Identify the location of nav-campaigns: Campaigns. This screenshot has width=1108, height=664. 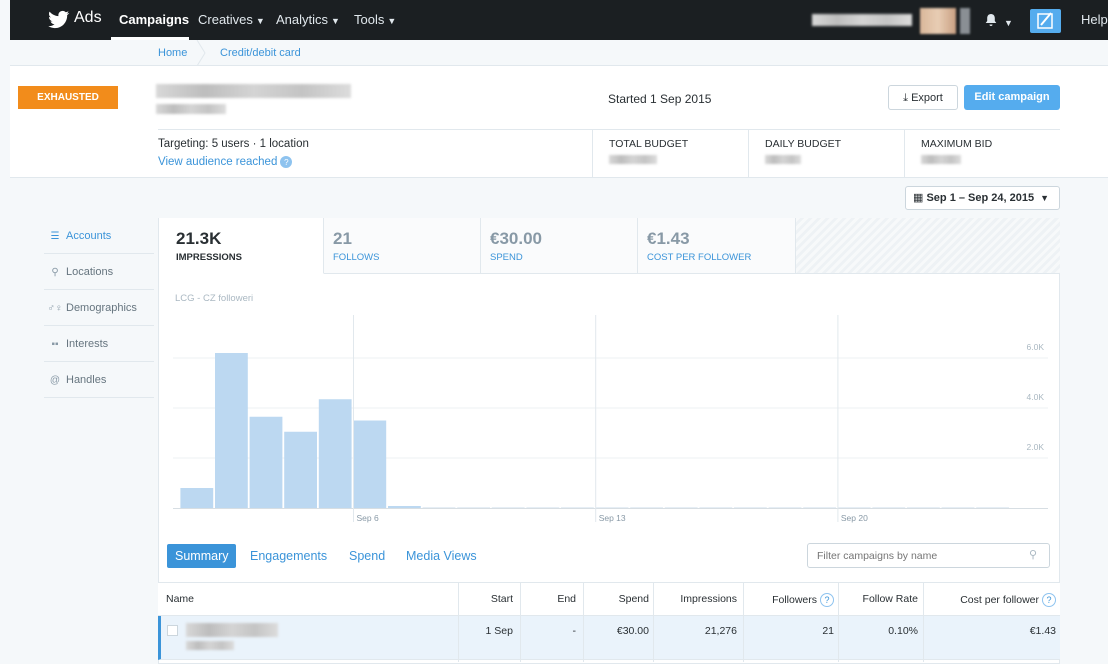
(154, 19).